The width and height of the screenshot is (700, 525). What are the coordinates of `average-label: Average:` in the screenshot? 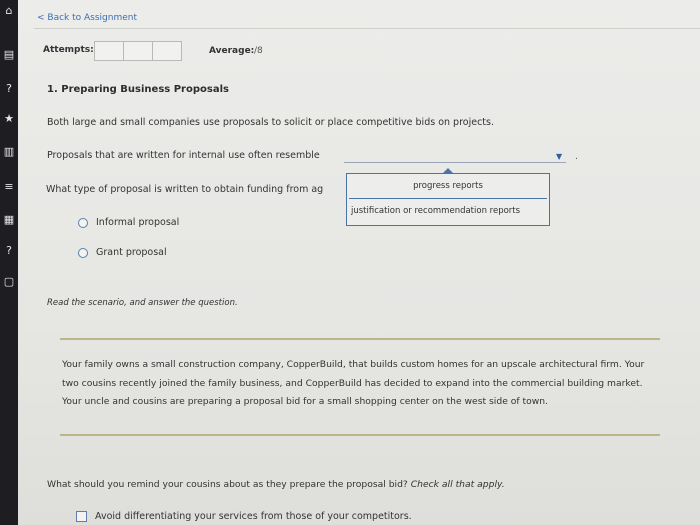 It's located at (232, 51).